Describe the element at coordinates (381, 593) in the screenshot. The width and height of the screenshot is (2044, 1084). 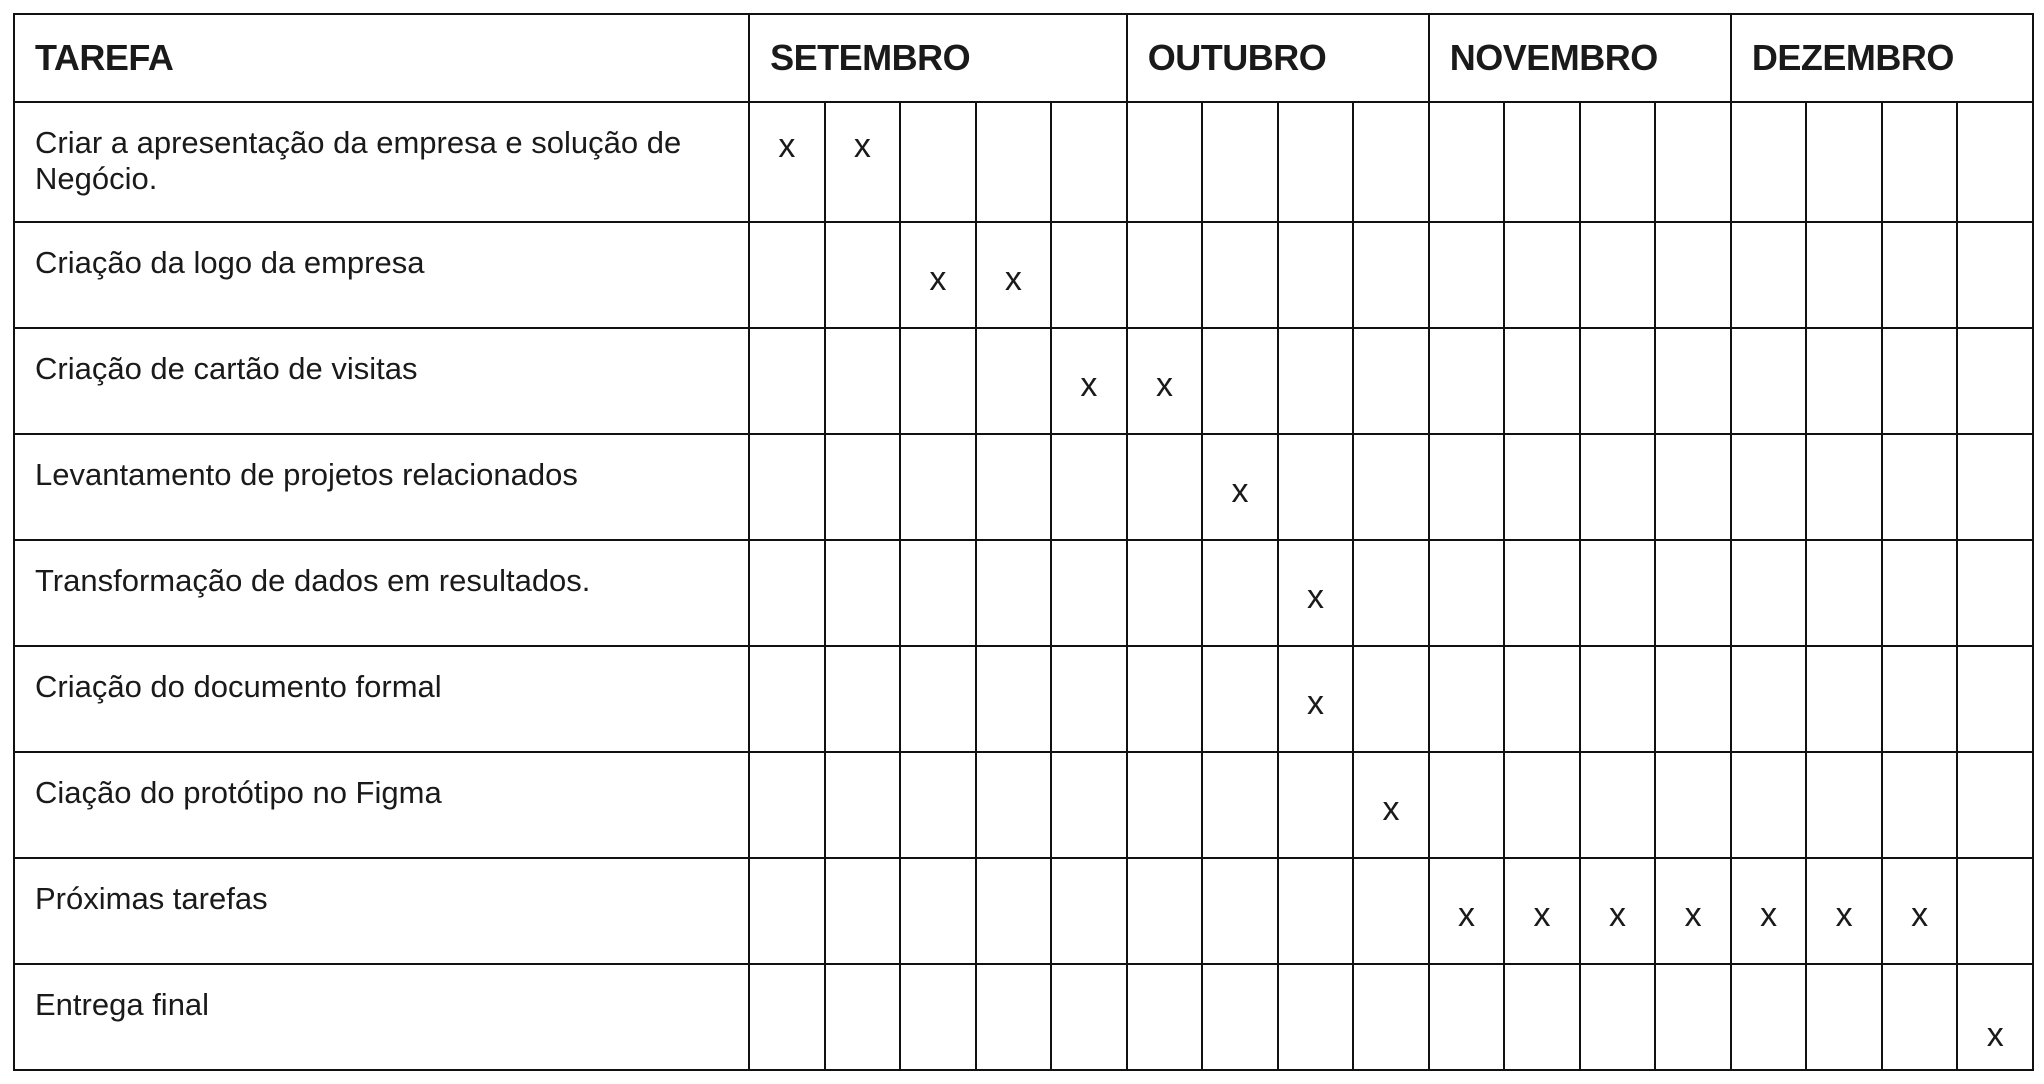
I see `task-name: Transformação de dados em resultados.` at that location.